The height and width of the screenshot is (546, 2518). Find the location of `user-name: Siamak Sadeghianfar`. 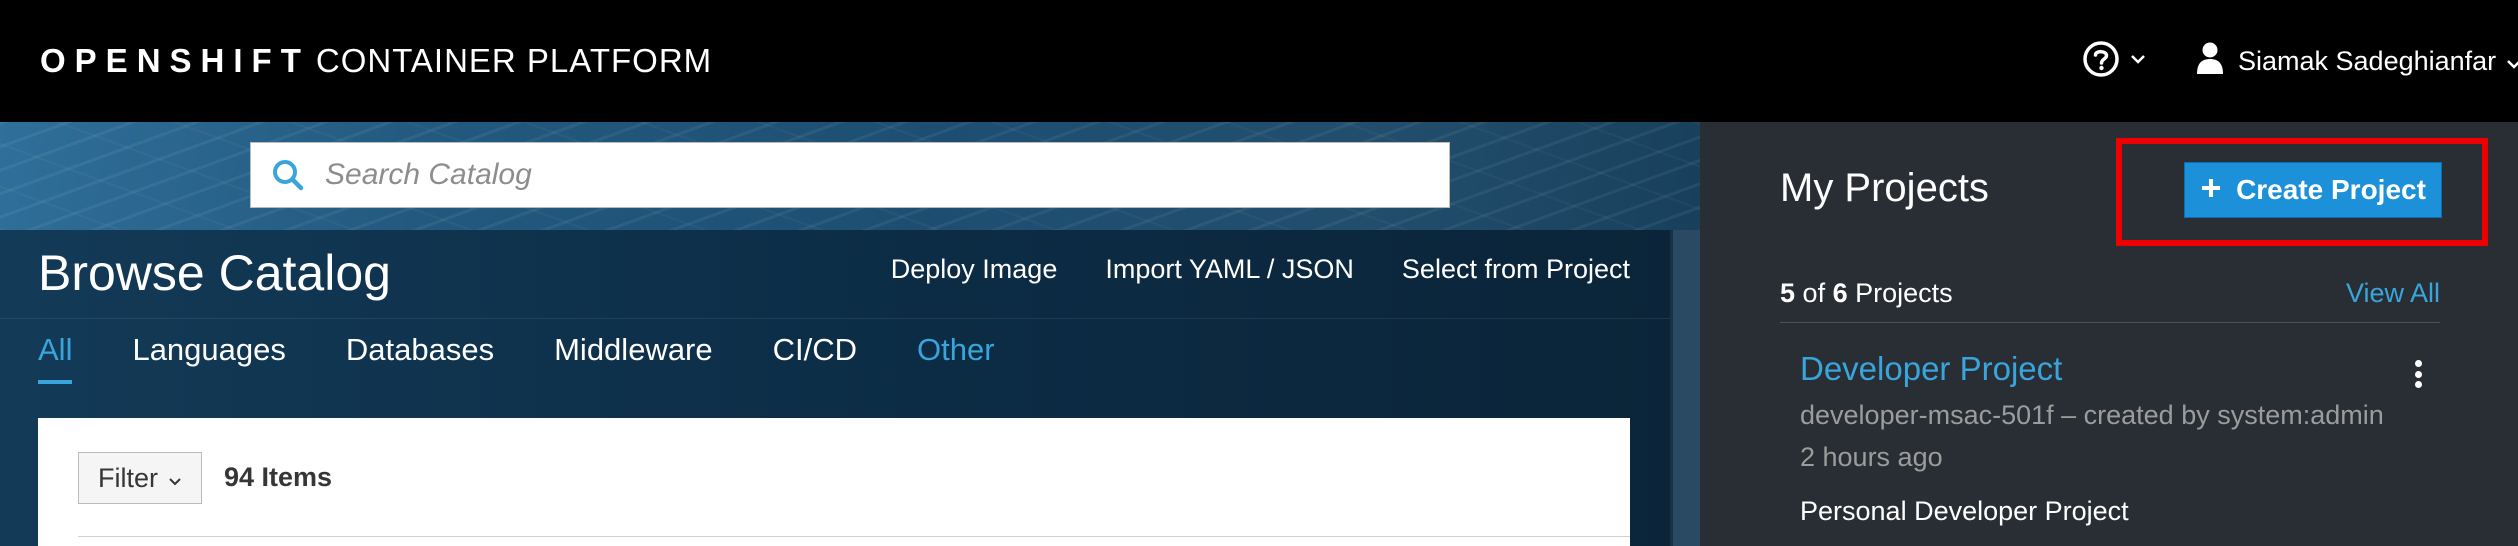

user-name: Siamak Sadeghianfar is located at coordinates (2367, 60).